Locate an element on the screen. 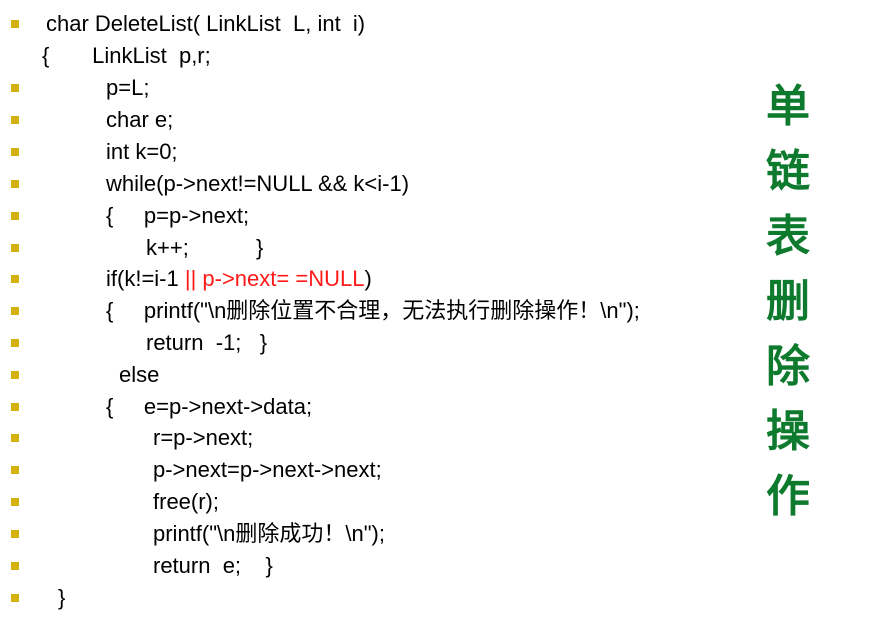  code-text: } is located at coordinates (62, 597).